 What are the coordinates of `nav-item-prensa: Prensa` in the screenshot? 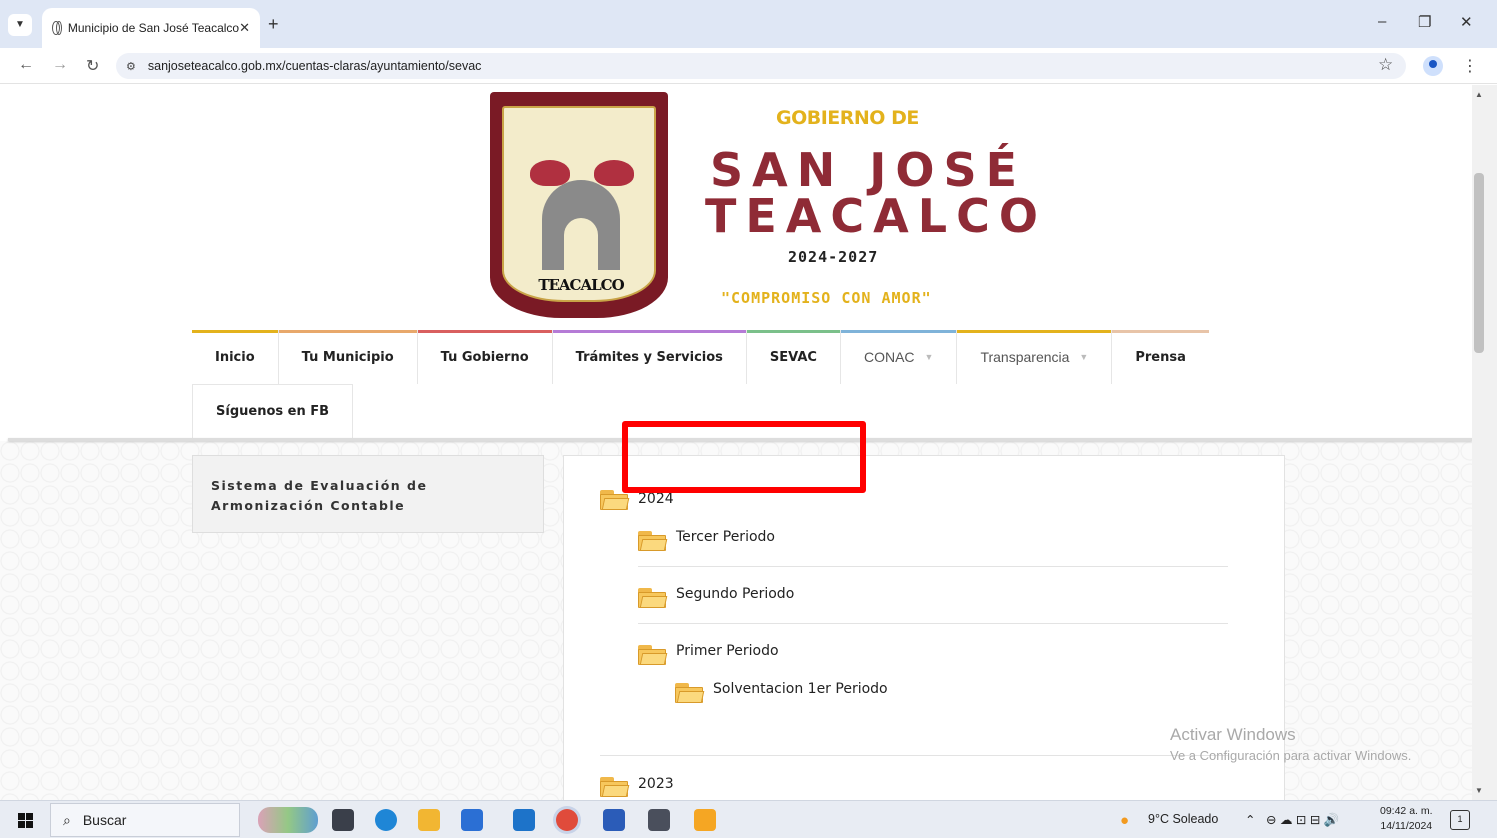 It's located at (1160, 357).